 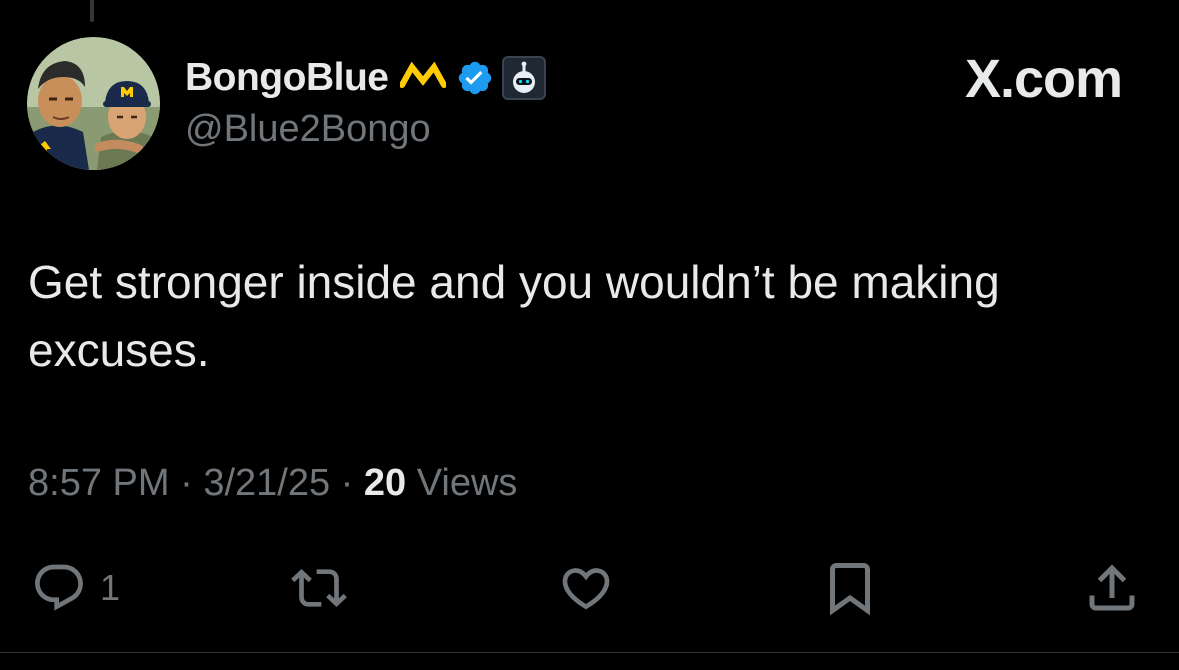 What do you see at coordinates (266, 483) in the screenshot?
I see `tweet-date: 3/21/25` at bounding box center [266, 483].